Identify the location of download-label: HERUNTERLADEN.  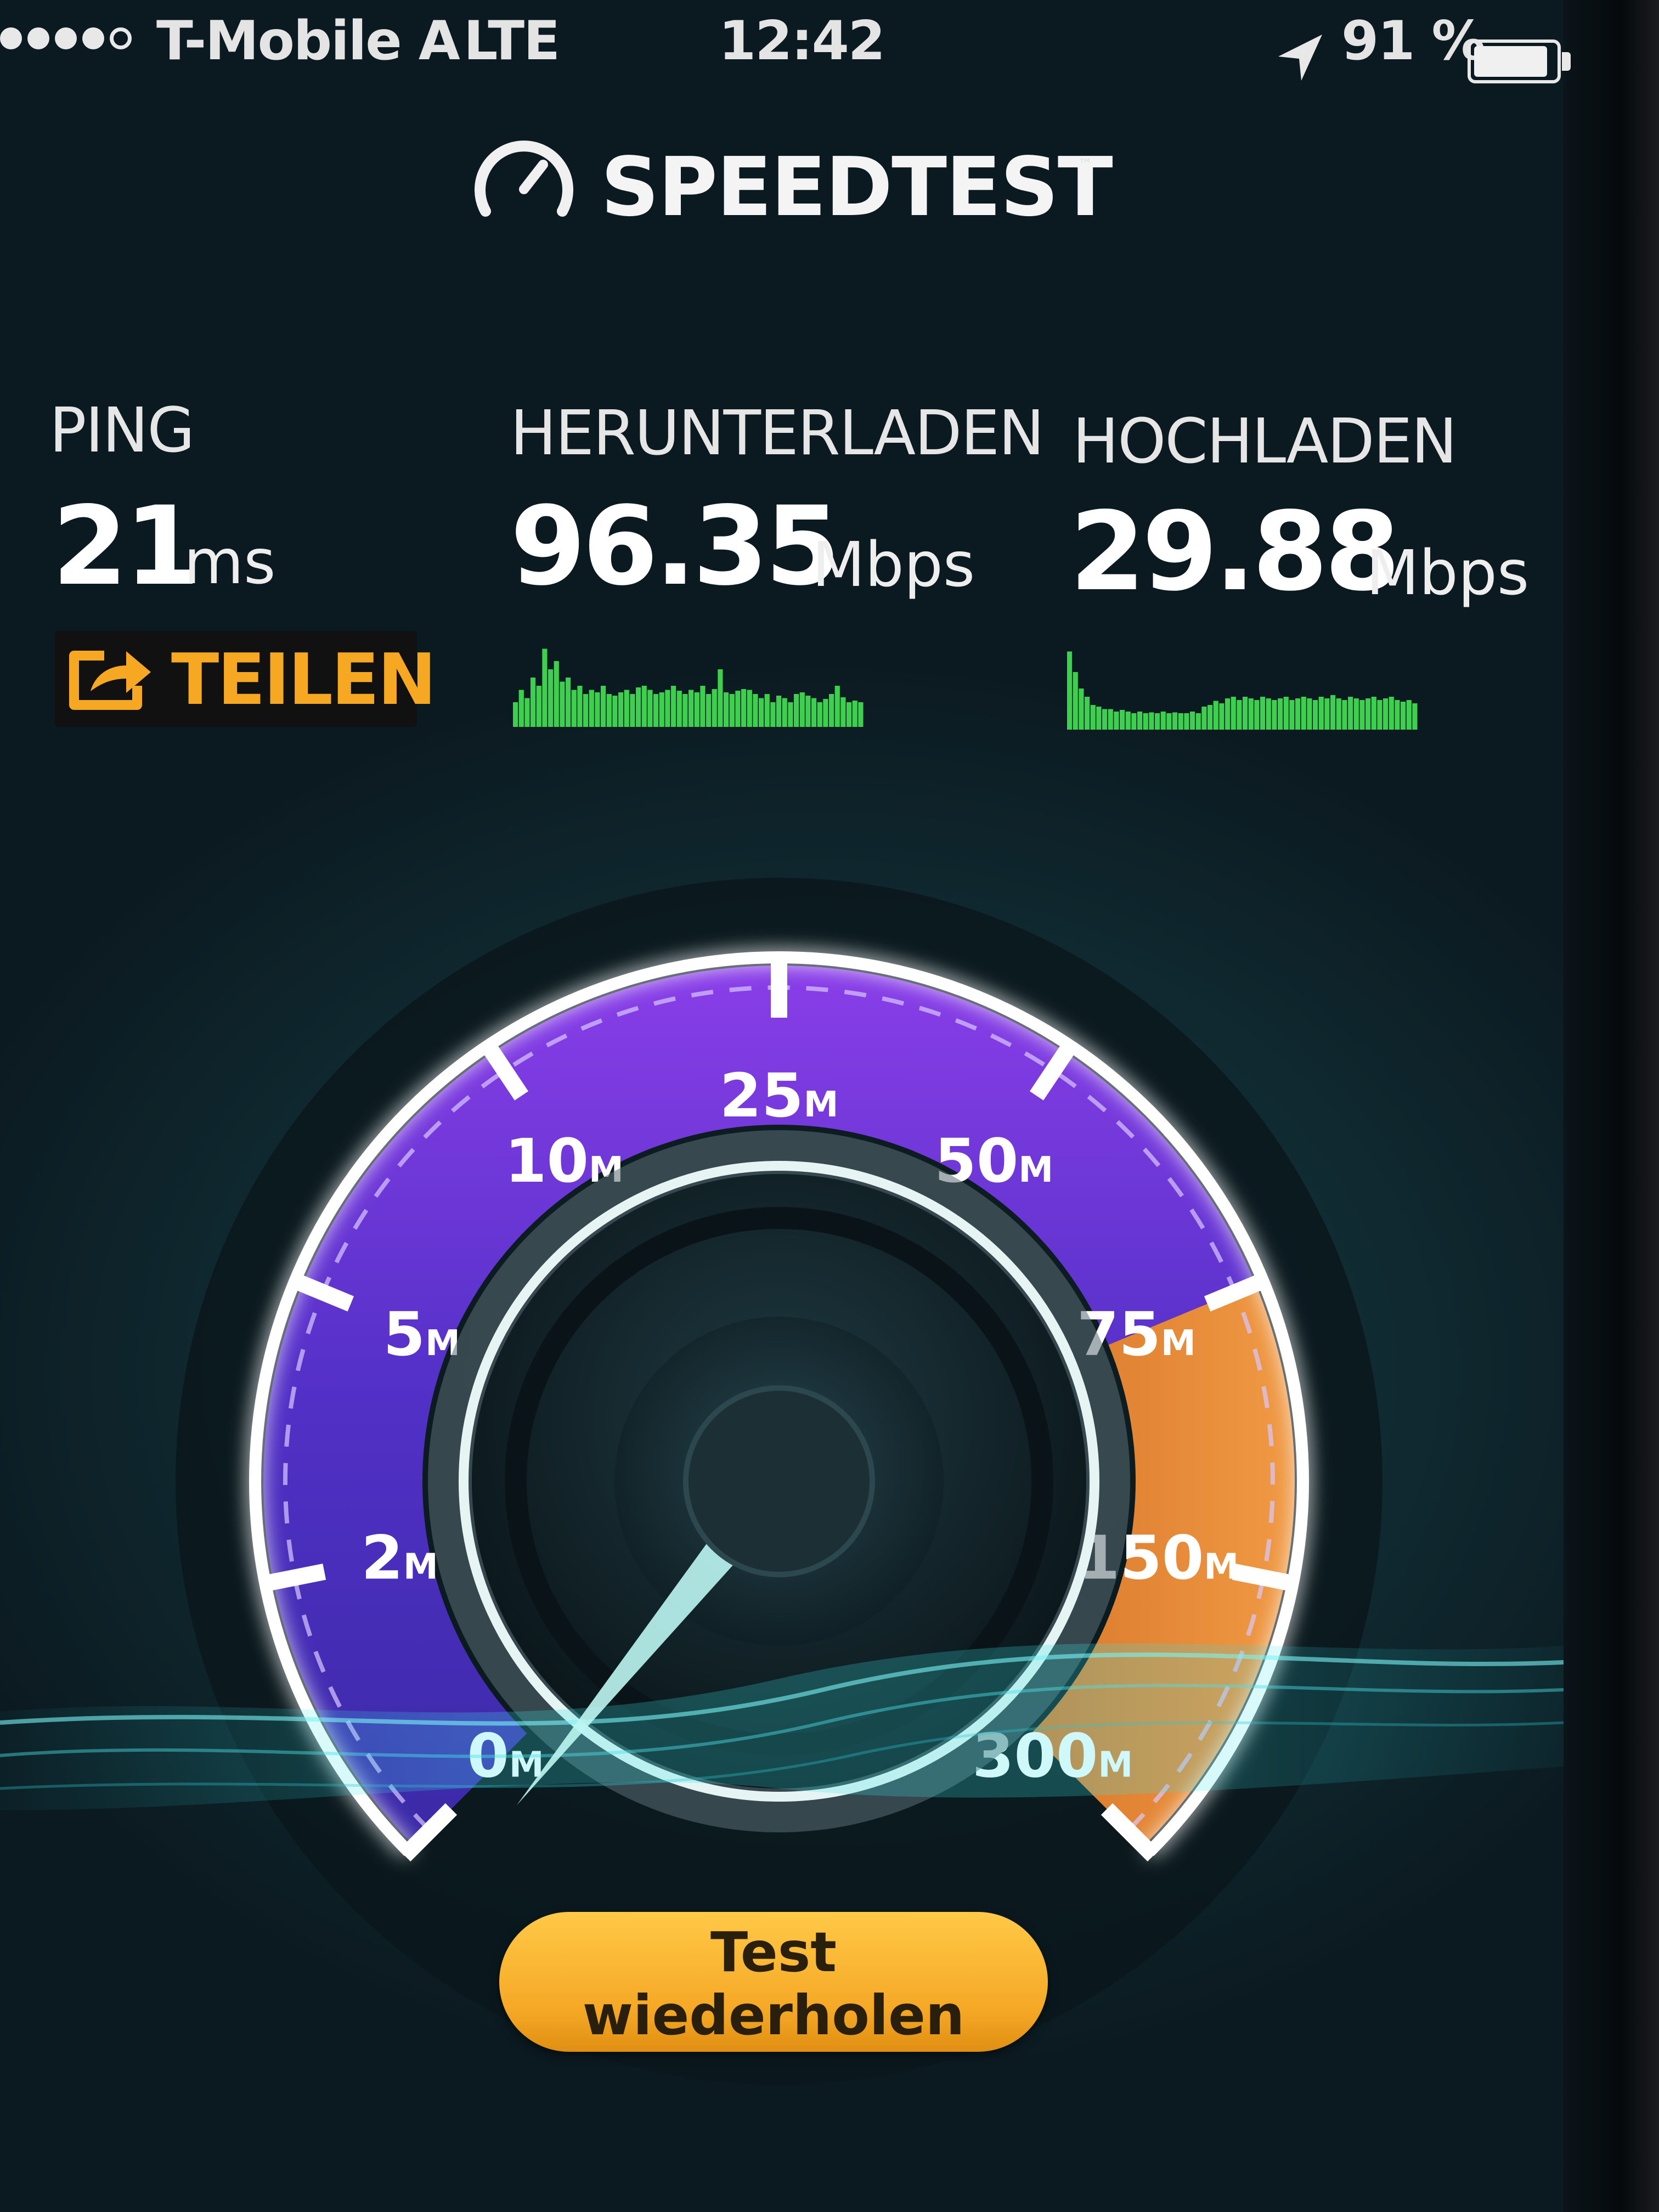
(778, 434).